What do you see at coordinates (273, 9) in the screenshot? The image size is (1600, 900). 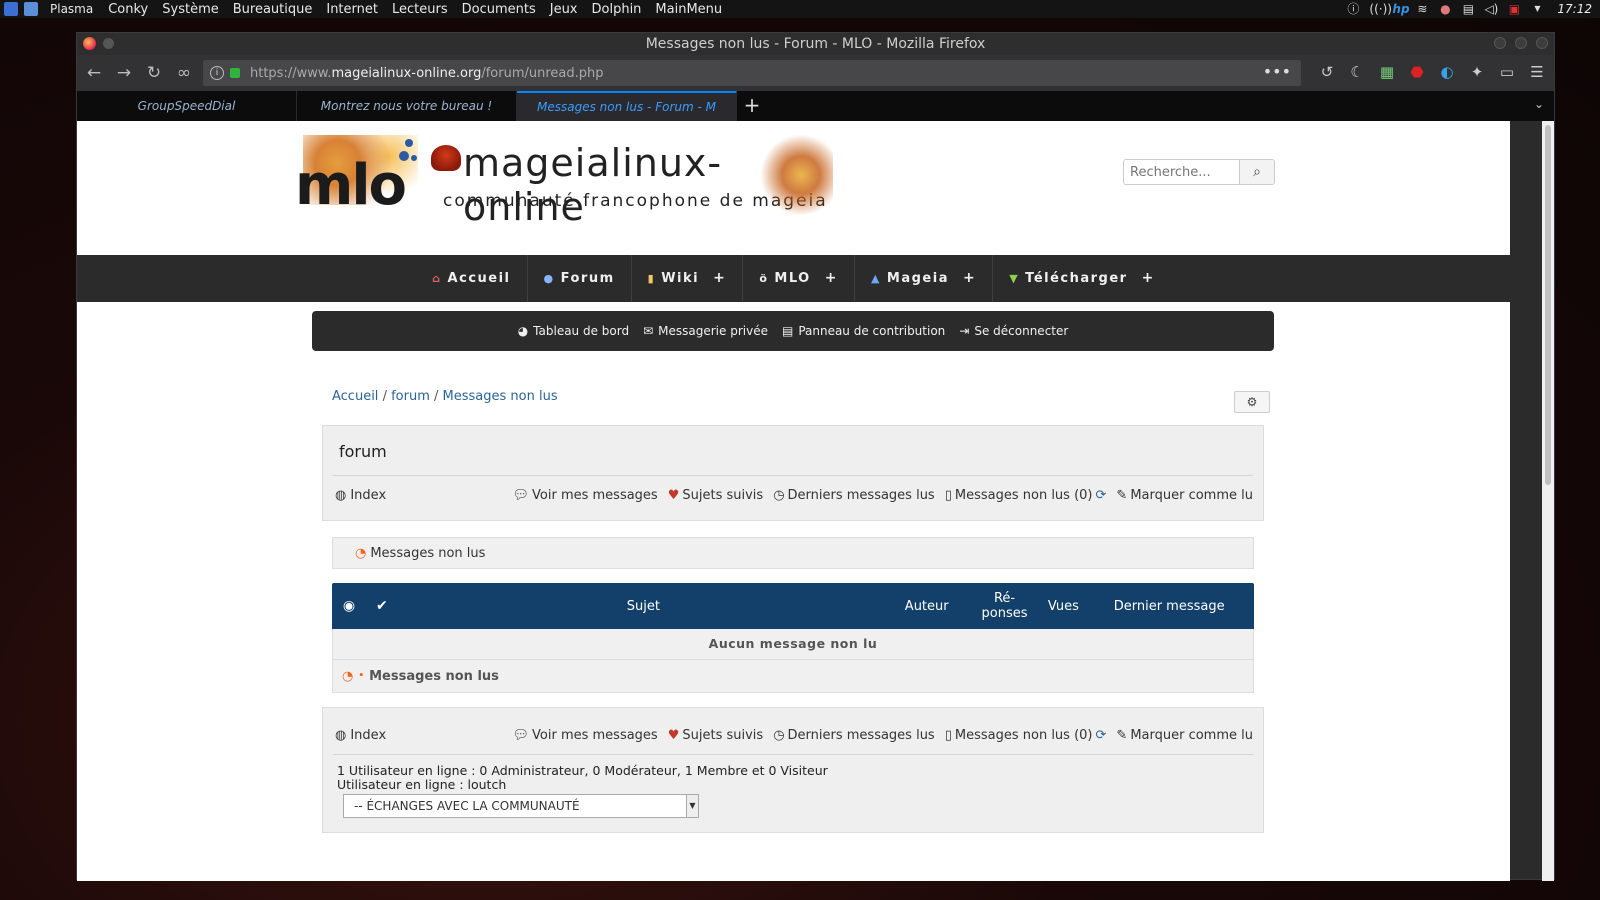 I see `menu-bureautique: Bureautique` at bounding box center [273, 9].